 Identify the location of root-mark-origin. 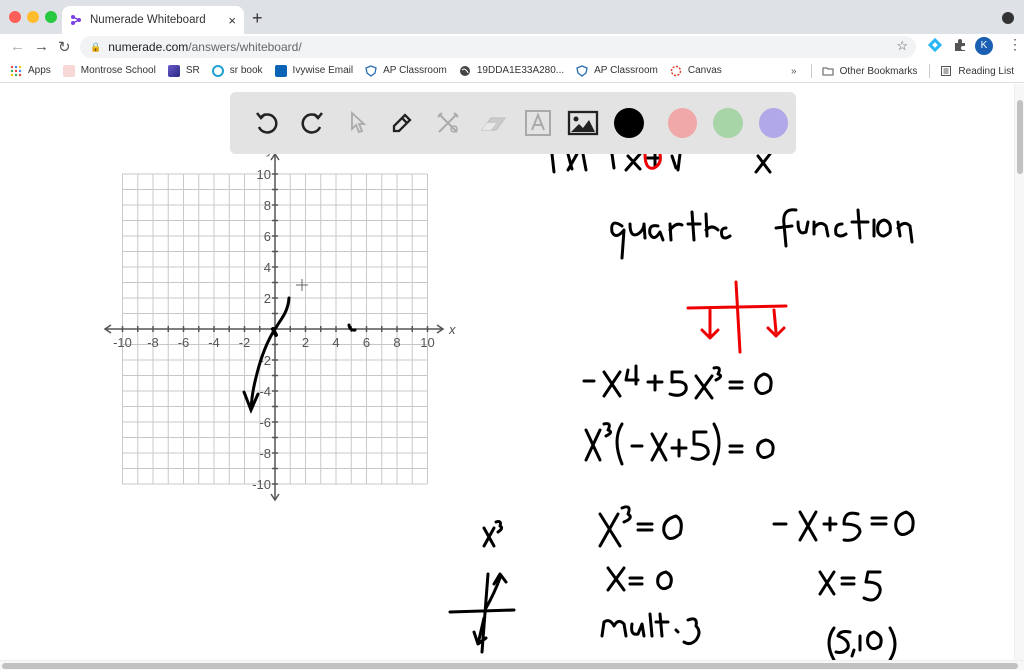
(274, 332).